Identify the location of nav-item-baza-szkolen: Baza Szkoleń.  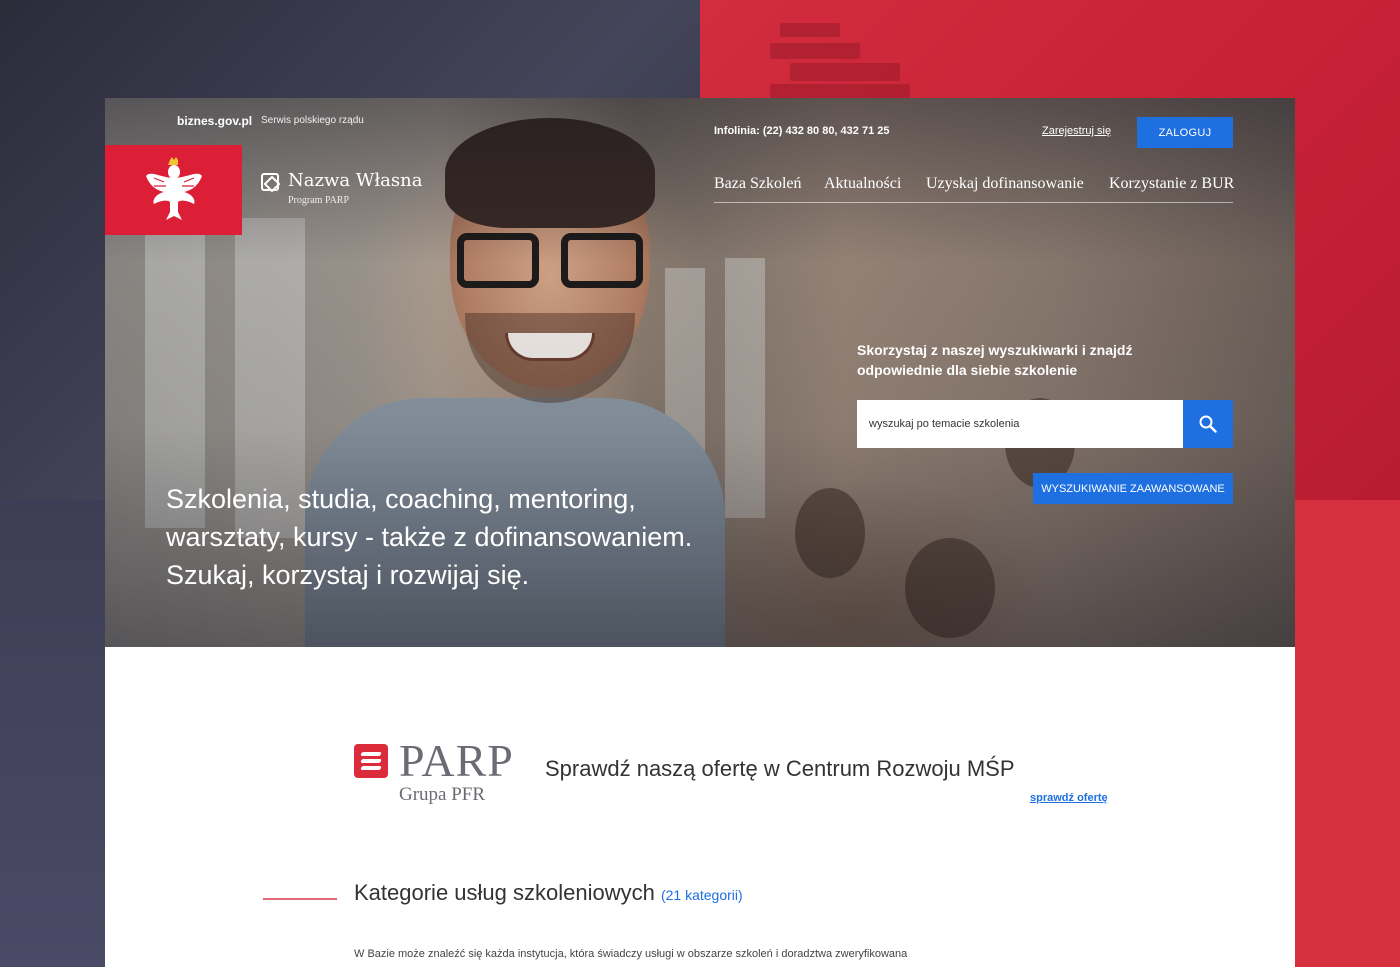
(758, 184).